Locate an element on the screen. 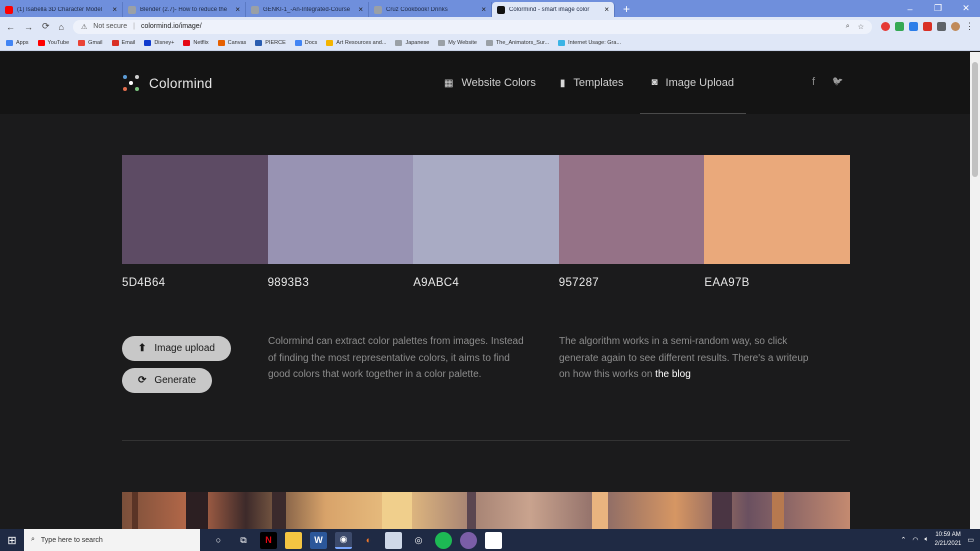 The image size is (980, 551). photos-app-icon is located at coordinates (393, 540).